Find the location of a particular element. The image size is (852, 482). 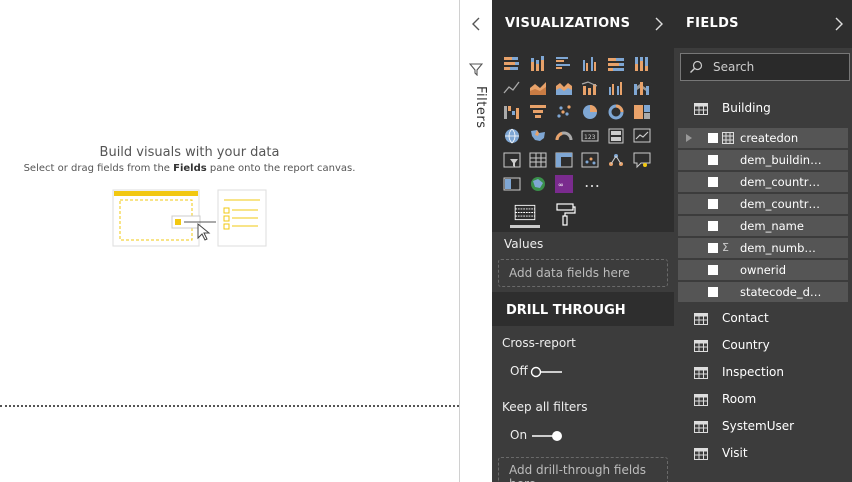

table-item-visit: Visit is located at coordinates (769, 454).